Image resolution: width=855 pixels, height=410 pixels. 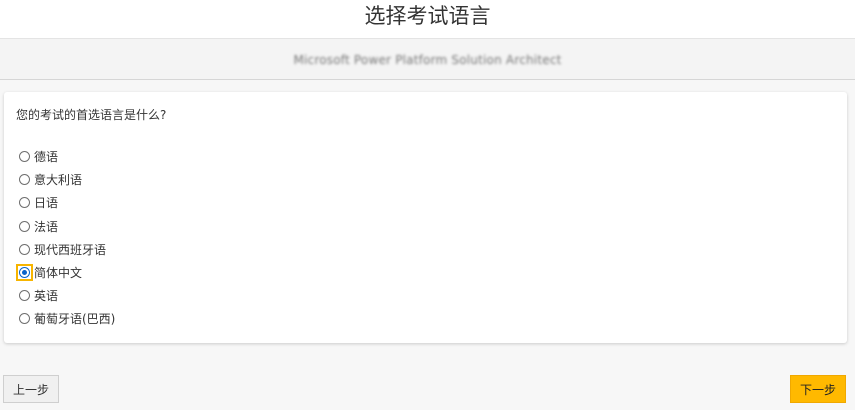 What do you see at coordinates (66, 156) in the screenshot?
I see `option-german: 德语` at bounding box center [66, 156].